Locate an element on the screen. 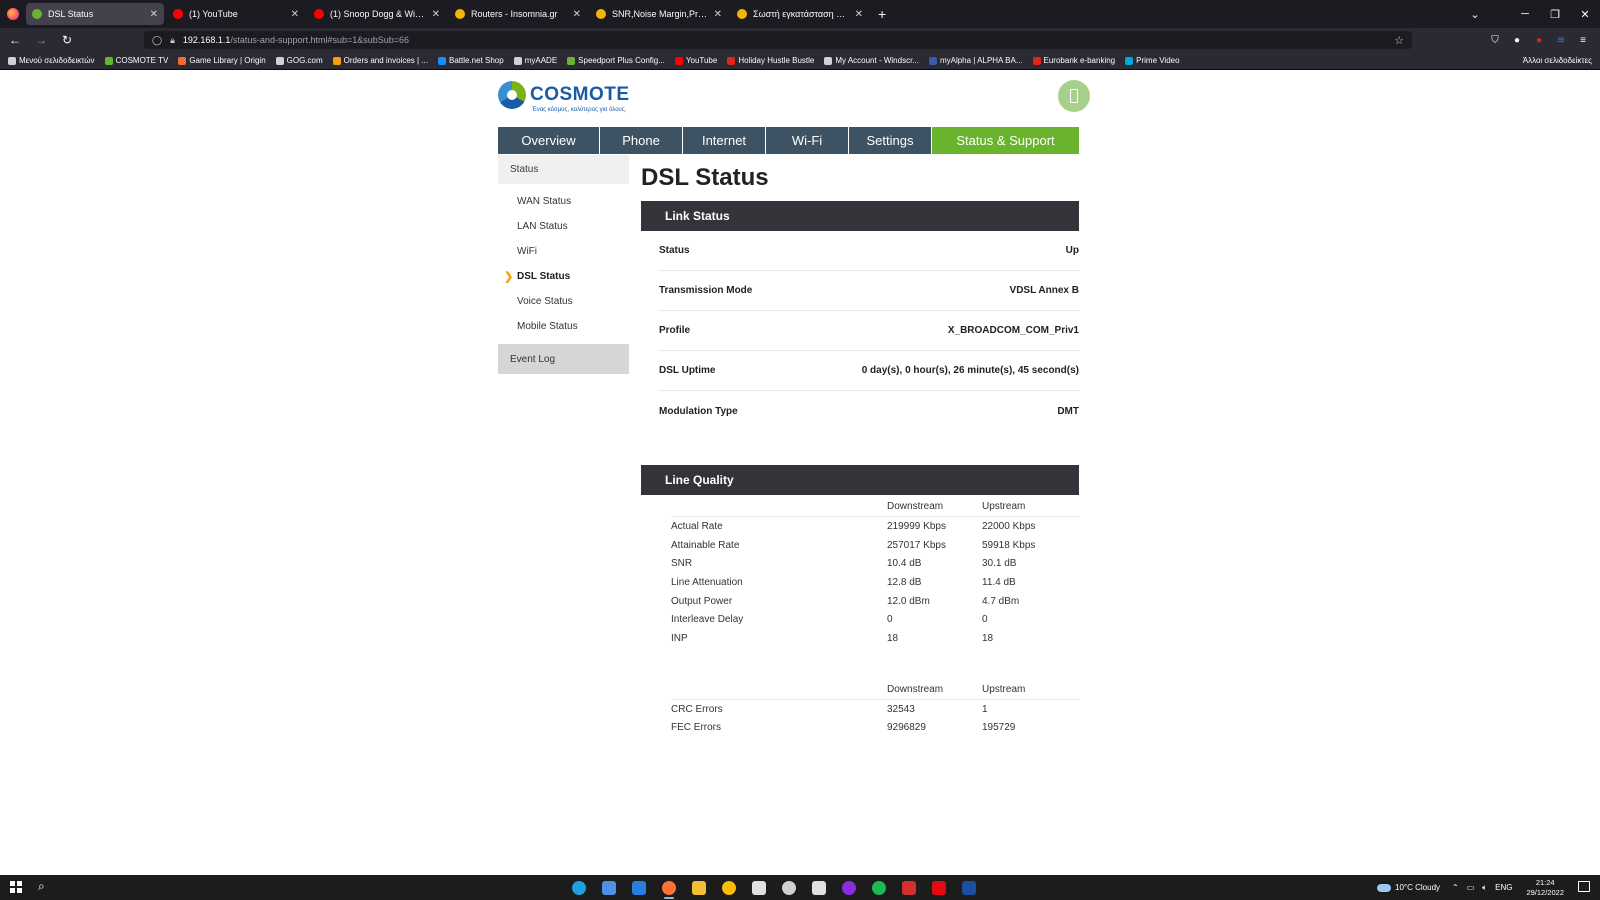 The width and height of the screenshot is (1600, 900). line-quality-heading: Line Quality is located at coordinates (860, 480).